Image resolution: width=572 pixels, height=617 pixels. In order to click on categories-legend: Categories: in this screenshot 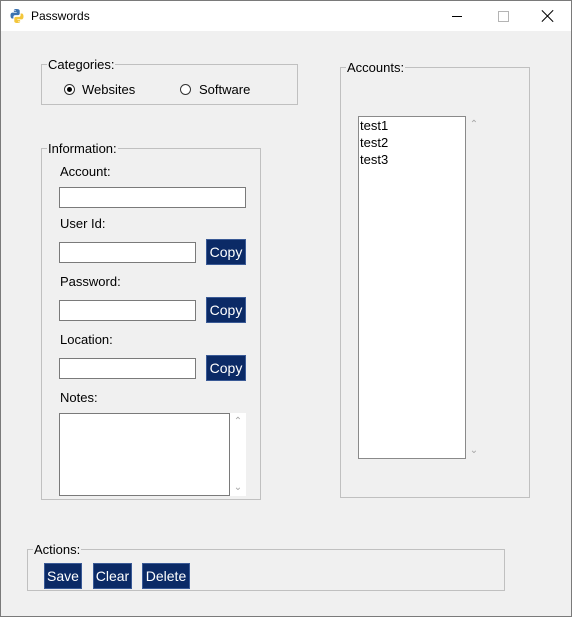, I will do `click(81, 64)`.